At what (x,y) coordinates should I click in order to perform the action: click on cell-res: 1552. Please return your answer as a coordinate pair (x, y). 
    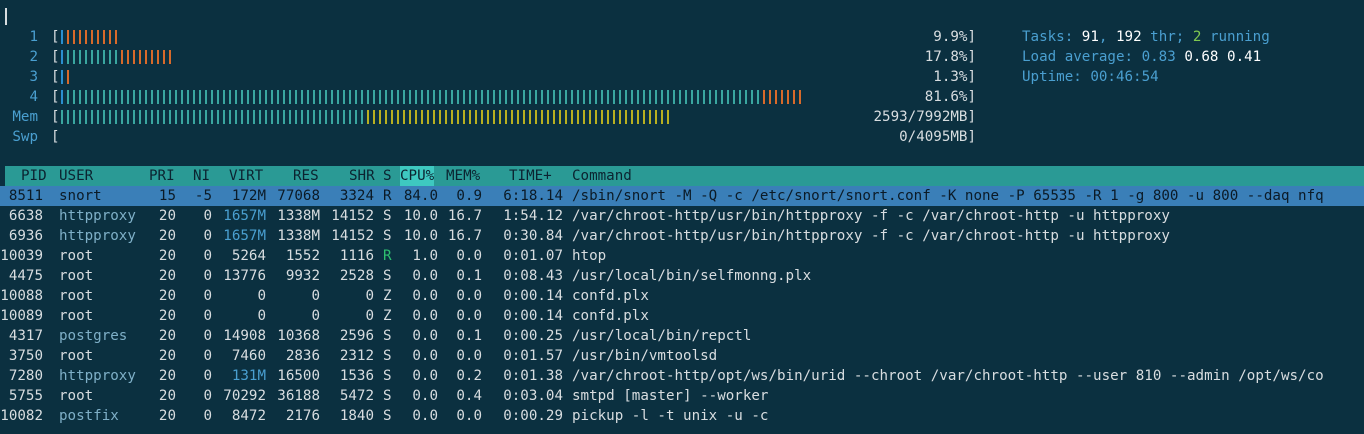
    Looking at the image, I should click on (302, 256).